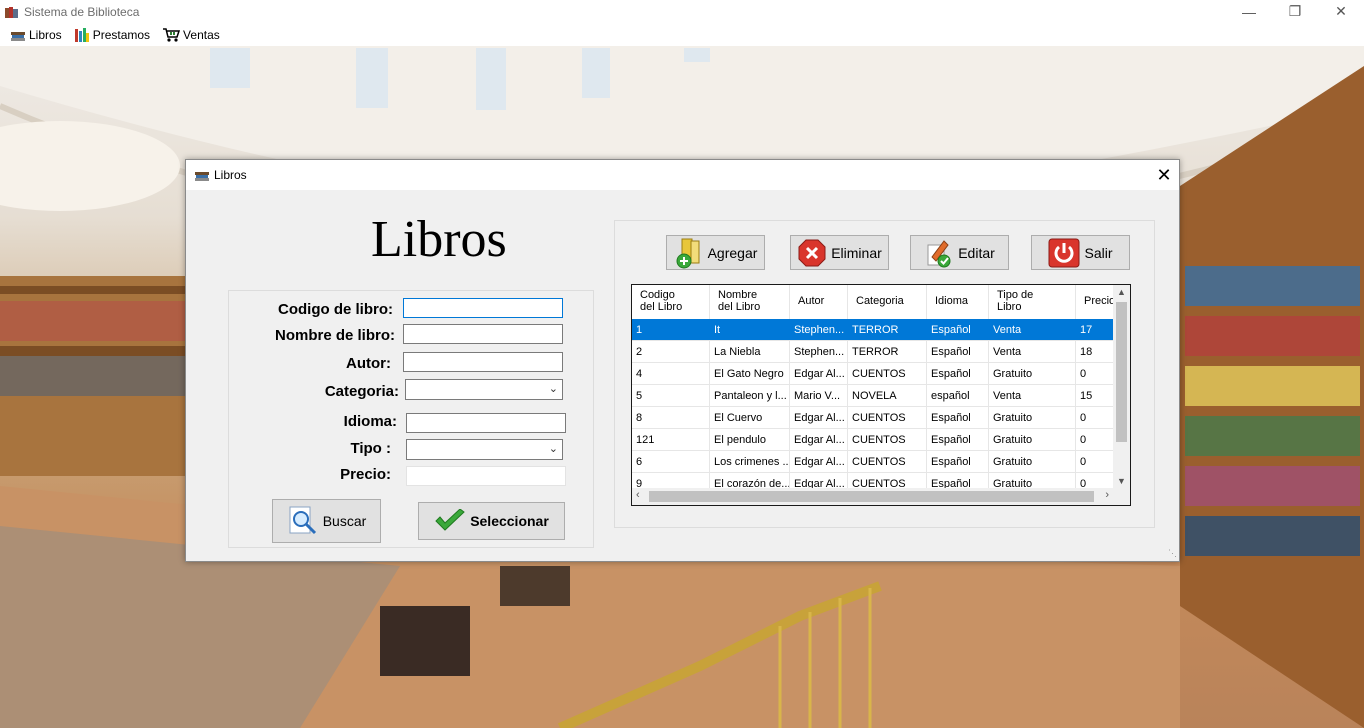  I want to click on idioma-input, so click(486, 423).